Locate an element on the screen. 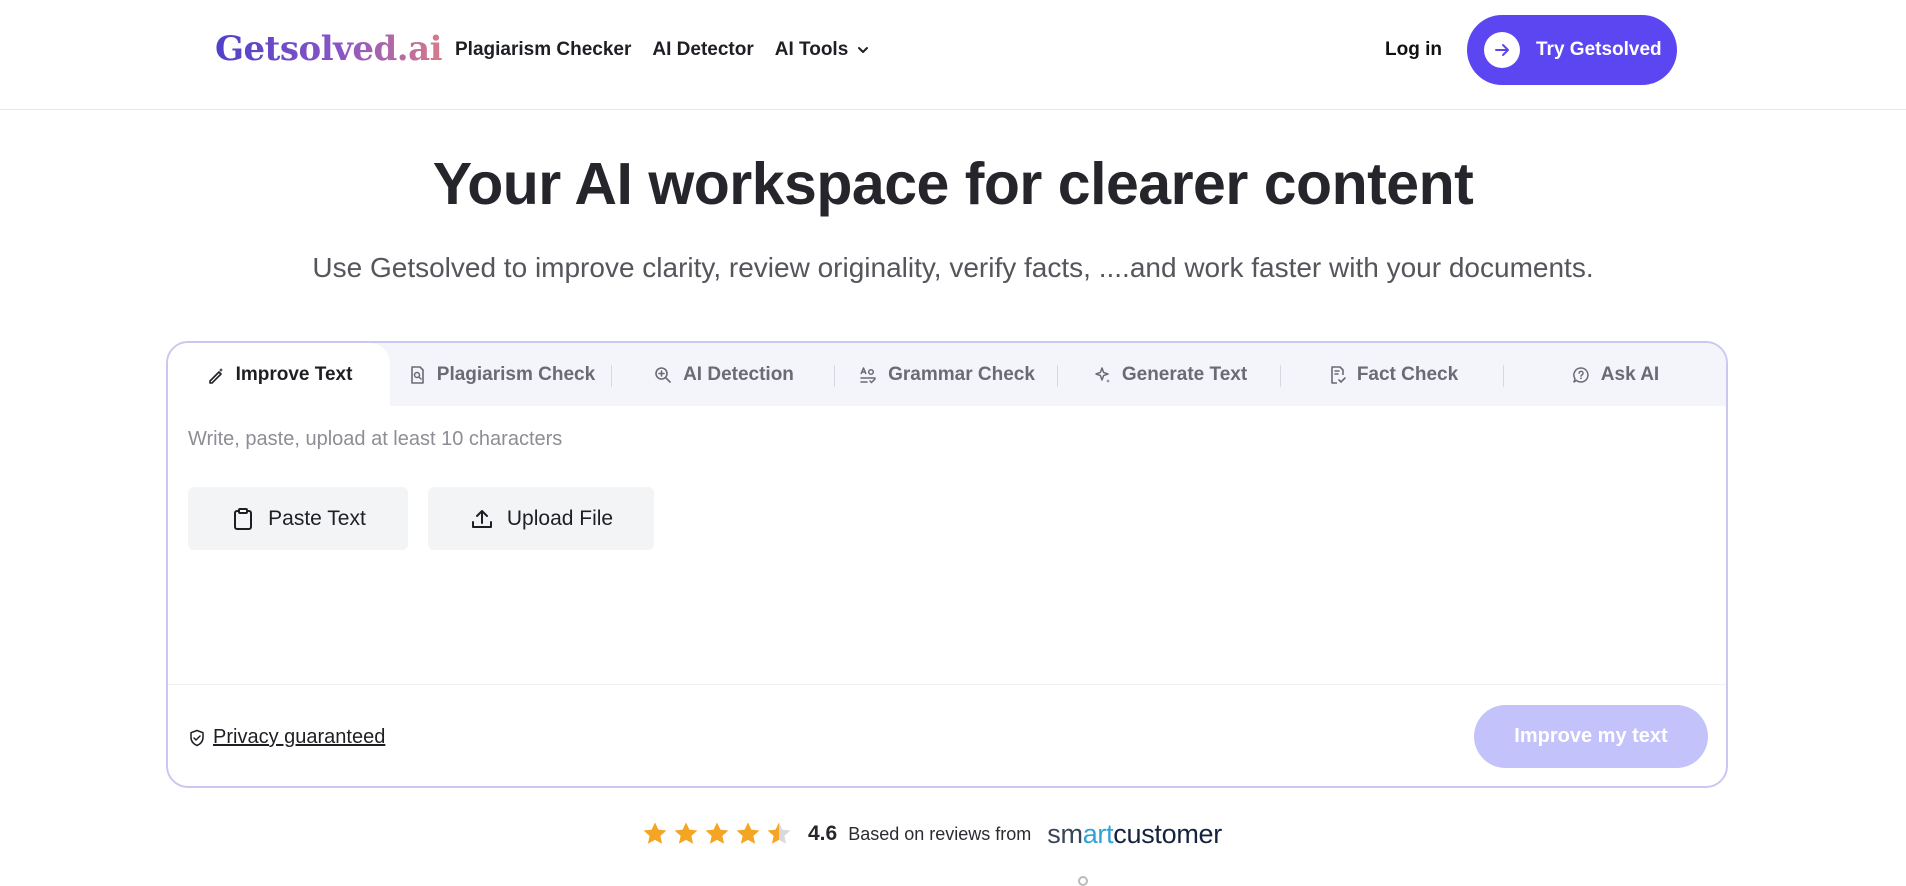  star-rating is located at coordinates (717, 834).